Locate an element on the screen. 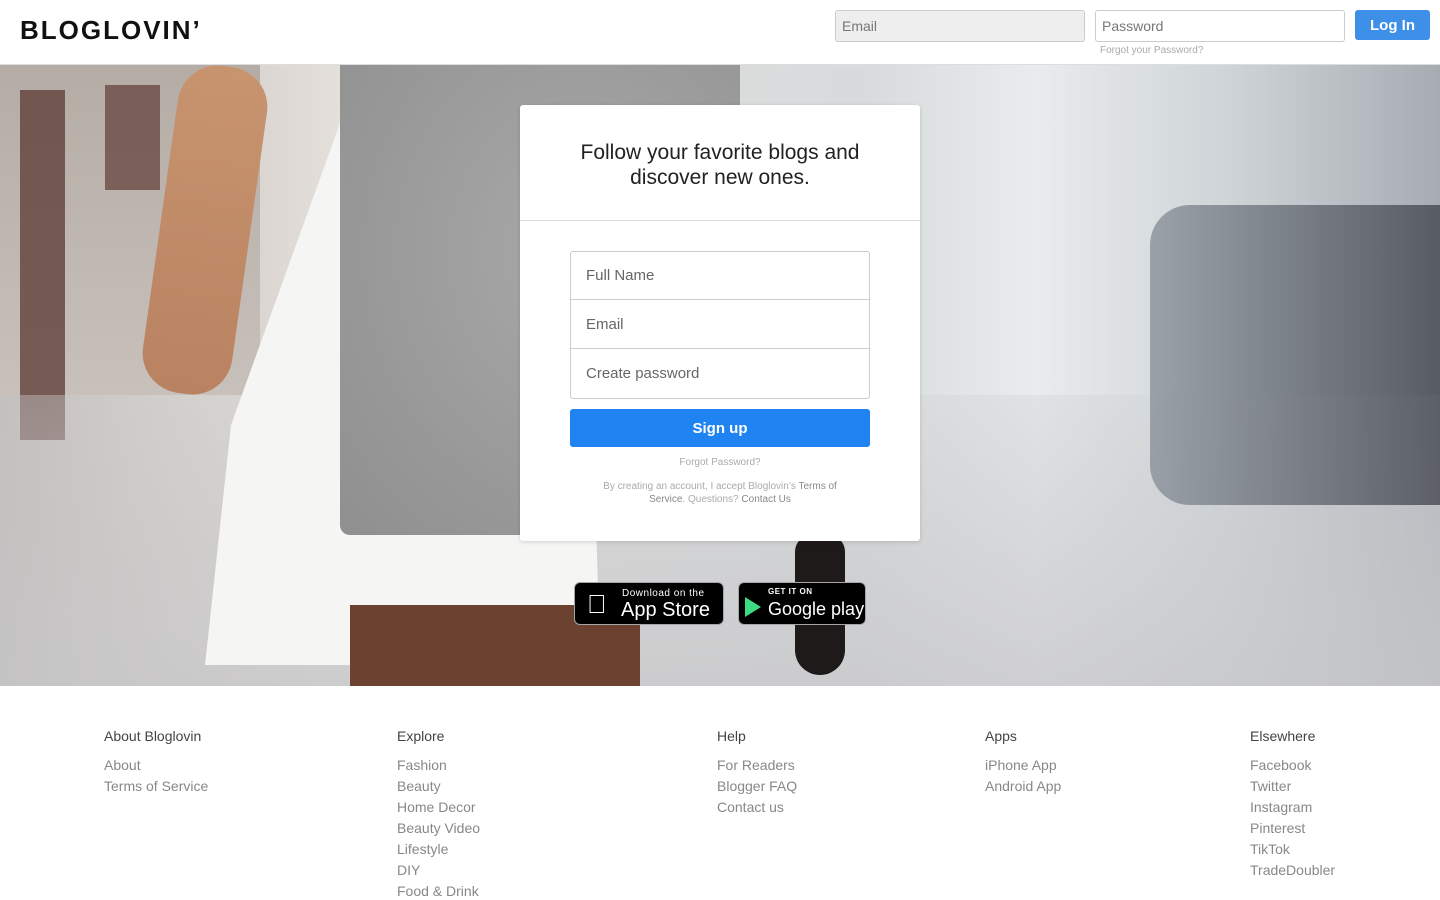 The height and width of the screenshot is (900, 1440). footer-link-tiktok: TikTok is located at coordinates (1292, 849).